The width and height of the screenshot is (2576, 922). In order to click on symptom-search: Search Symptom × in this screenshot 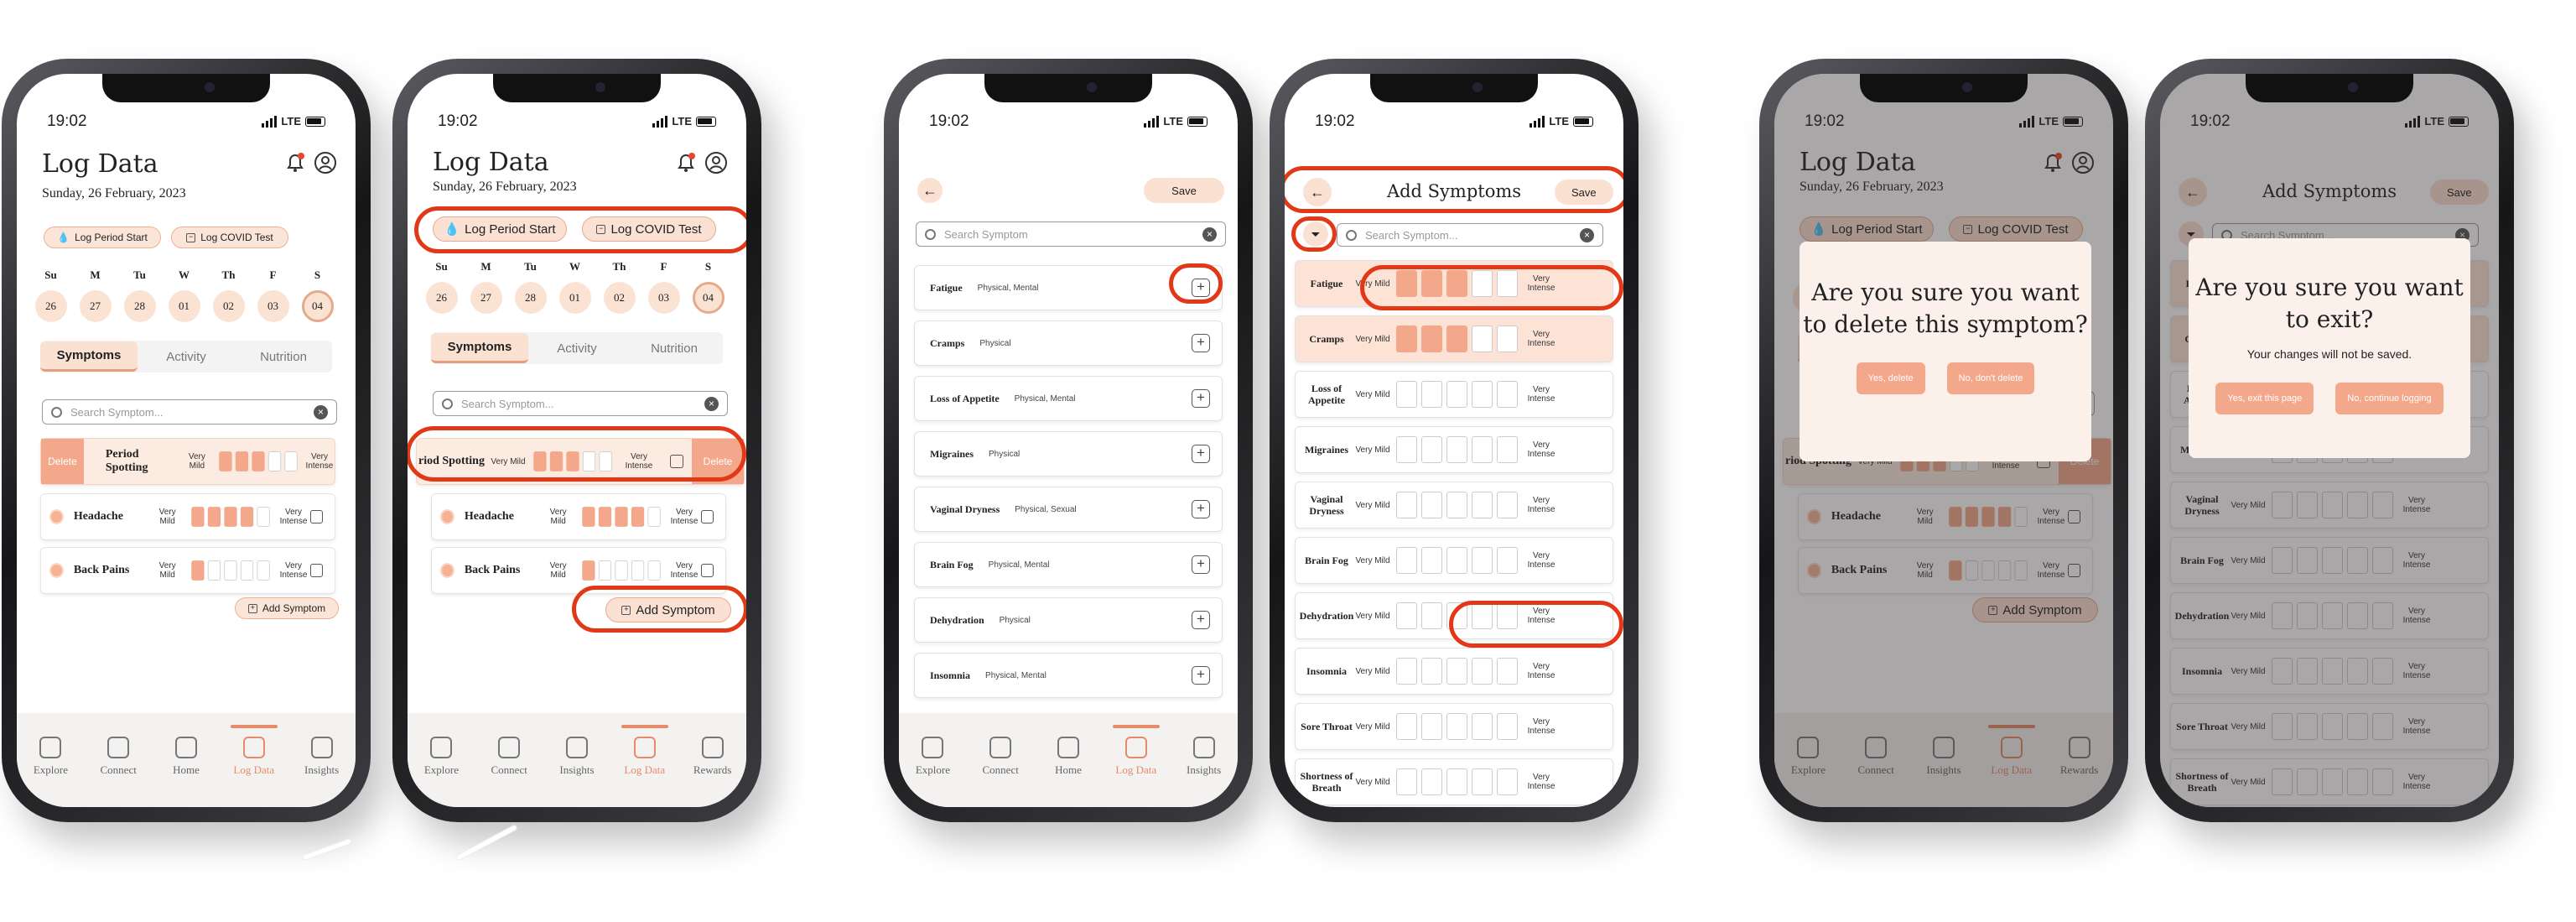, I will do `click(1071, 234)`.